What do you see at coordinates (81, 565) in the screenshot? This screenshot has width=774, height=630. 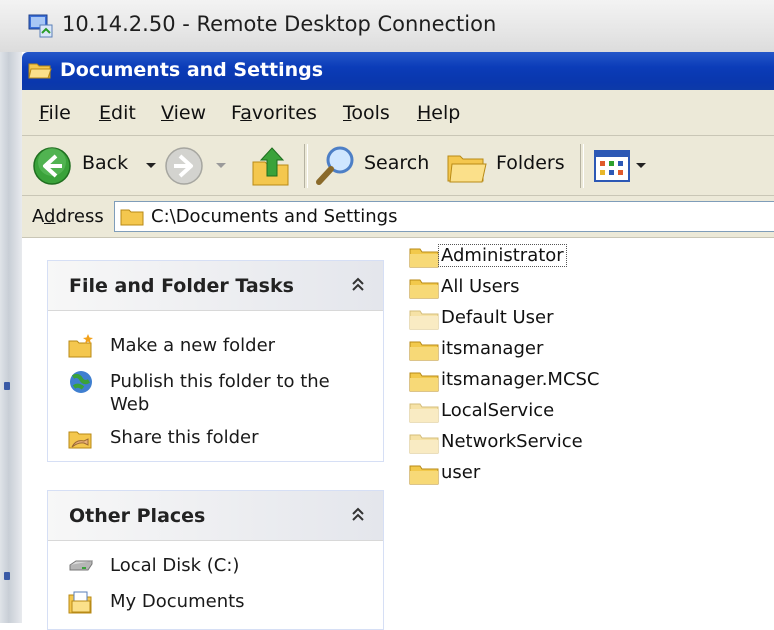 I see `local-disk-icon` at bounding box center [81, 565].